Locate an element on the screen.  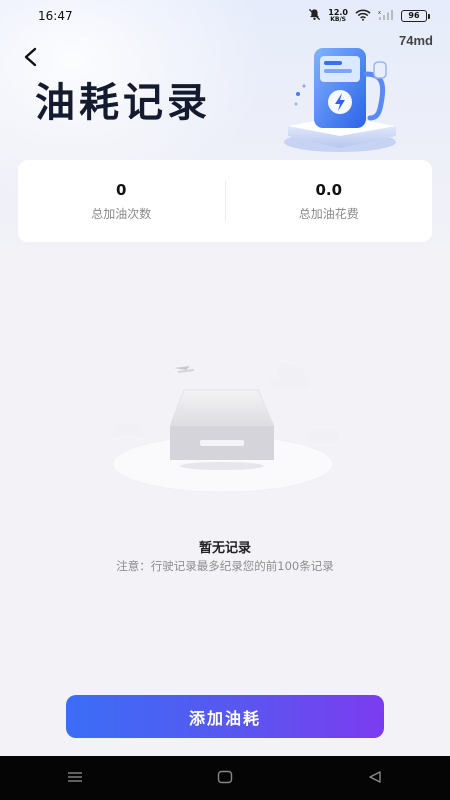
chevron-left-icon is located at coordinates (31, 59).